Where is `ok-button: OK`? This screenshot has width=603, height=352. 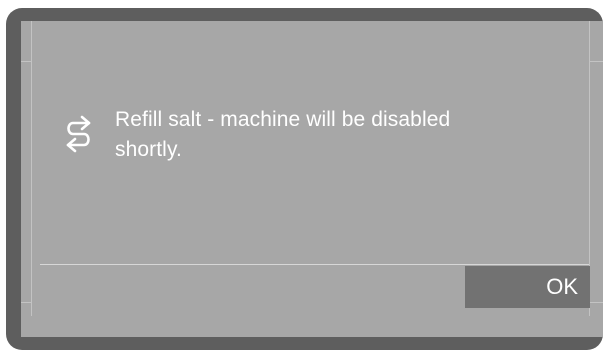
ok-button: OK is located at coordinates (527, 287).